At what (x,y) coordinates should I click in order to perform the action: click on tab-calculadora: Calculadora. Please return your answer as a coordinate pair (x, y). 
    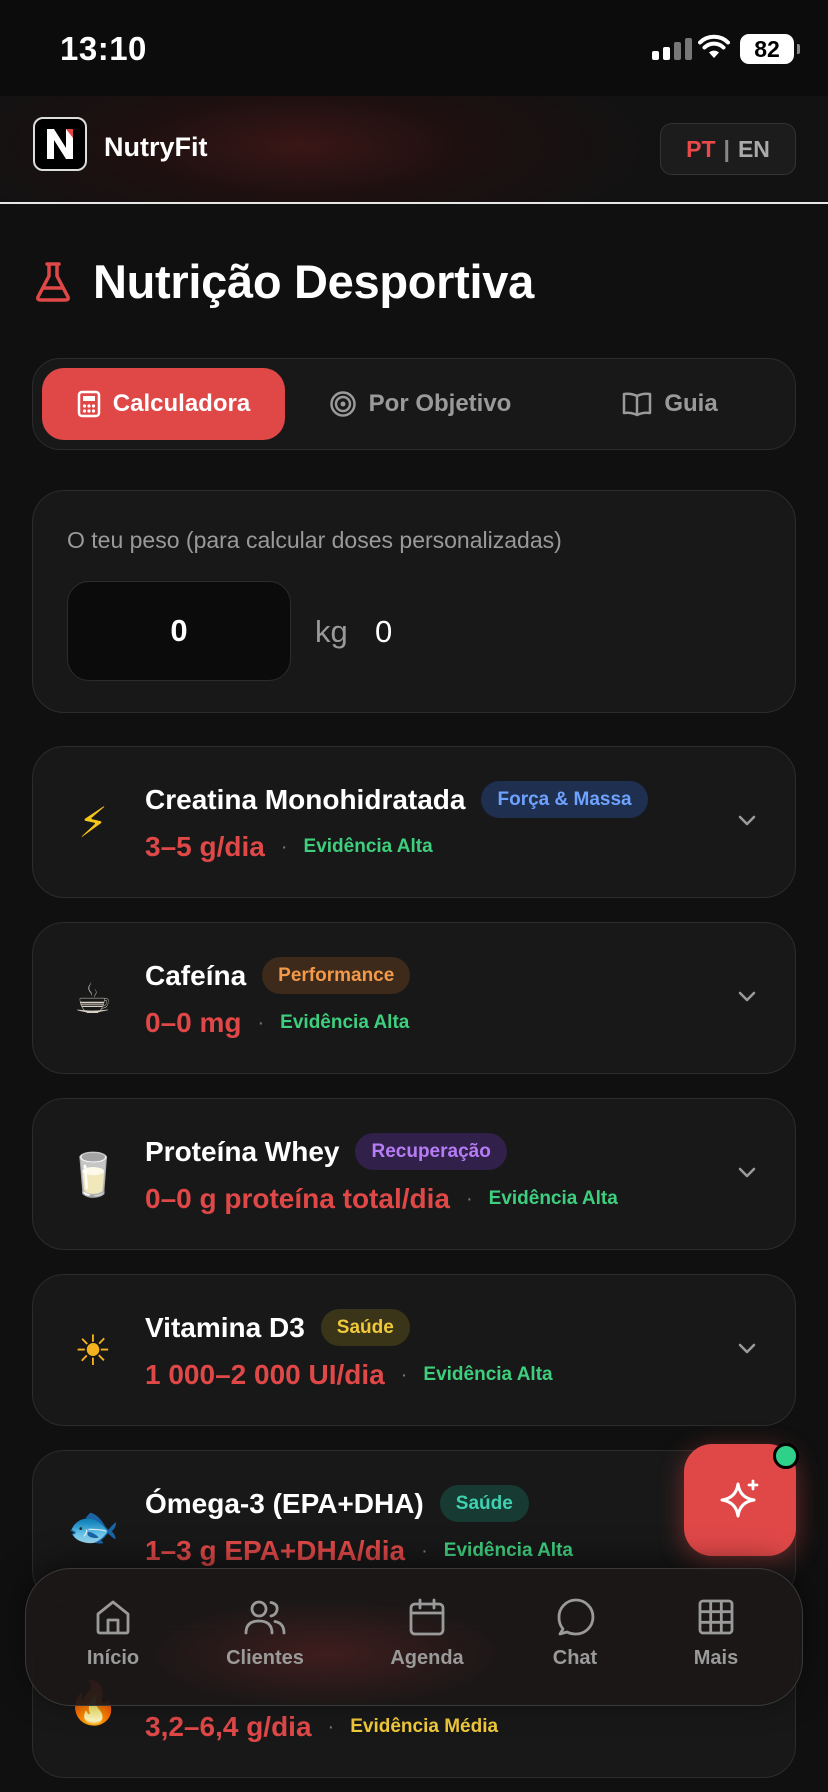
    Looking at the image, I should click on (163, 404).